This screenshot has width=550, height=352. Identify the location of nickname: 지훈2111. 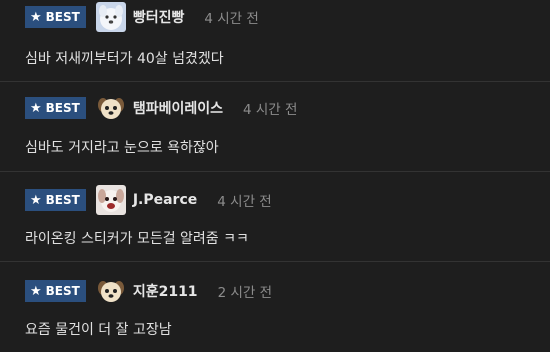
(165, 291).